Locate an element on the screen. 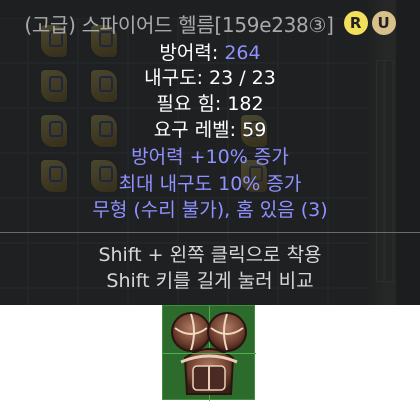 The height and width of the screenshot is (401, 420). tooltip-title-row: (고급) 스파이어드 헬름[159e238③] R U is located at coordinates (210, 23).